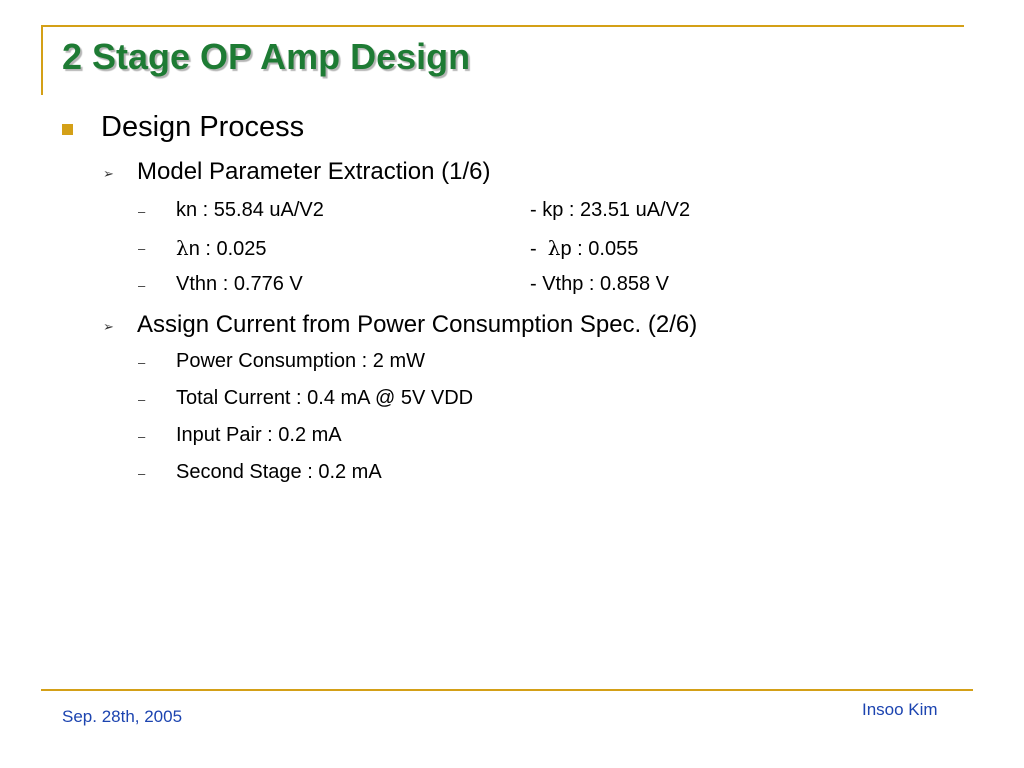 This screenshot has width=1024, height=768. Describe the element at coordinates (300, 361) in the screenshot. I see `power-consumption-item: Power Consumption : 2 mW` at that location.